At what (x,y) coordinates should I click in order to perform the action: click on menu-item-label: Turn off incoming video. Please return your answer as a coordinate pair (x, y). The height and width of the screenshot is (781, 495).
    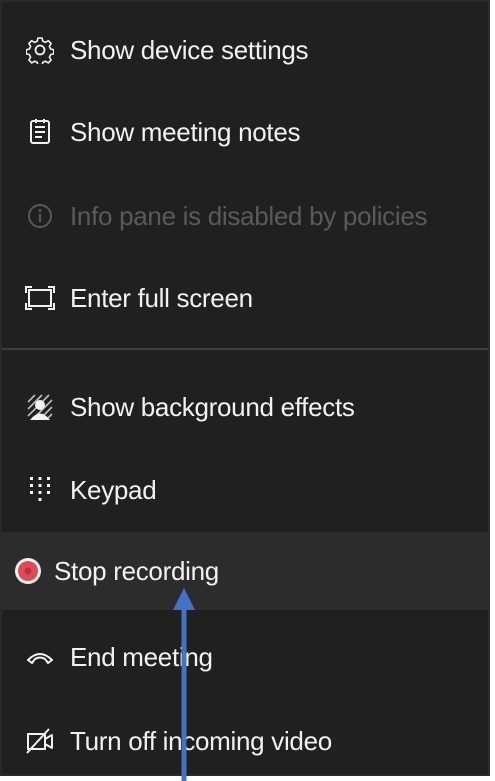
    Looking at the image, I should click on (201, 740).